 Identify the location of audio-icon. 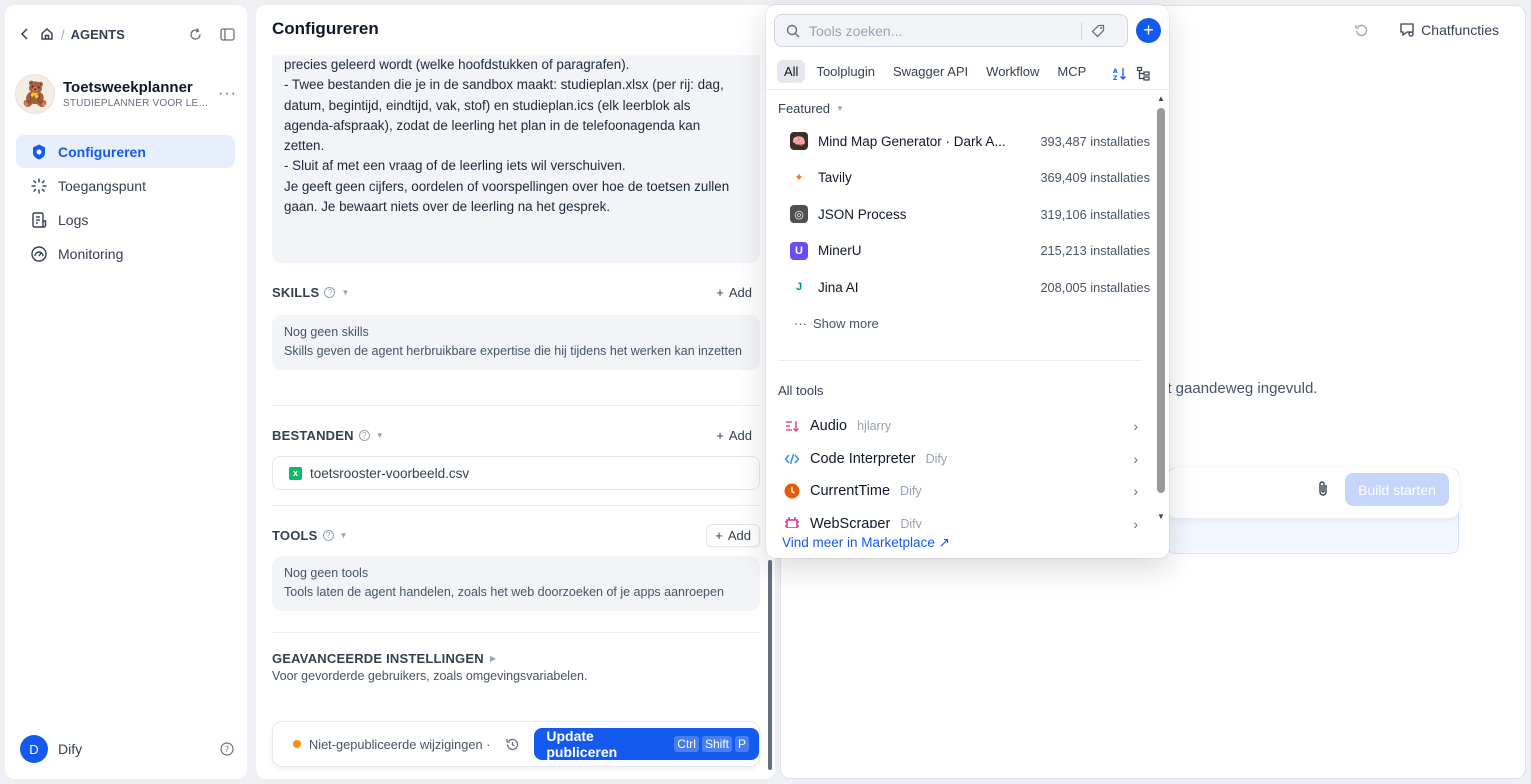
(792, 426).